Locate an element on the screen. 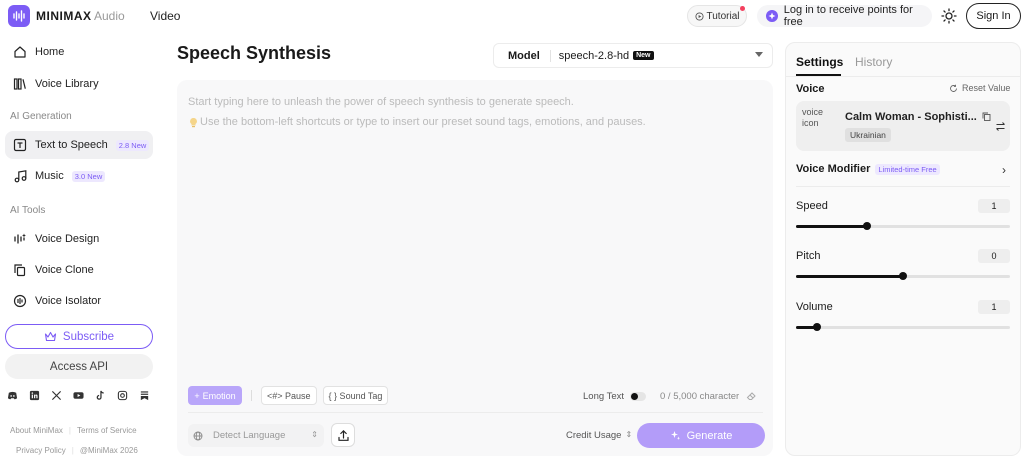 The image size is (1024, 456). tab-settings: Settings is located at coordinates (819, 65).